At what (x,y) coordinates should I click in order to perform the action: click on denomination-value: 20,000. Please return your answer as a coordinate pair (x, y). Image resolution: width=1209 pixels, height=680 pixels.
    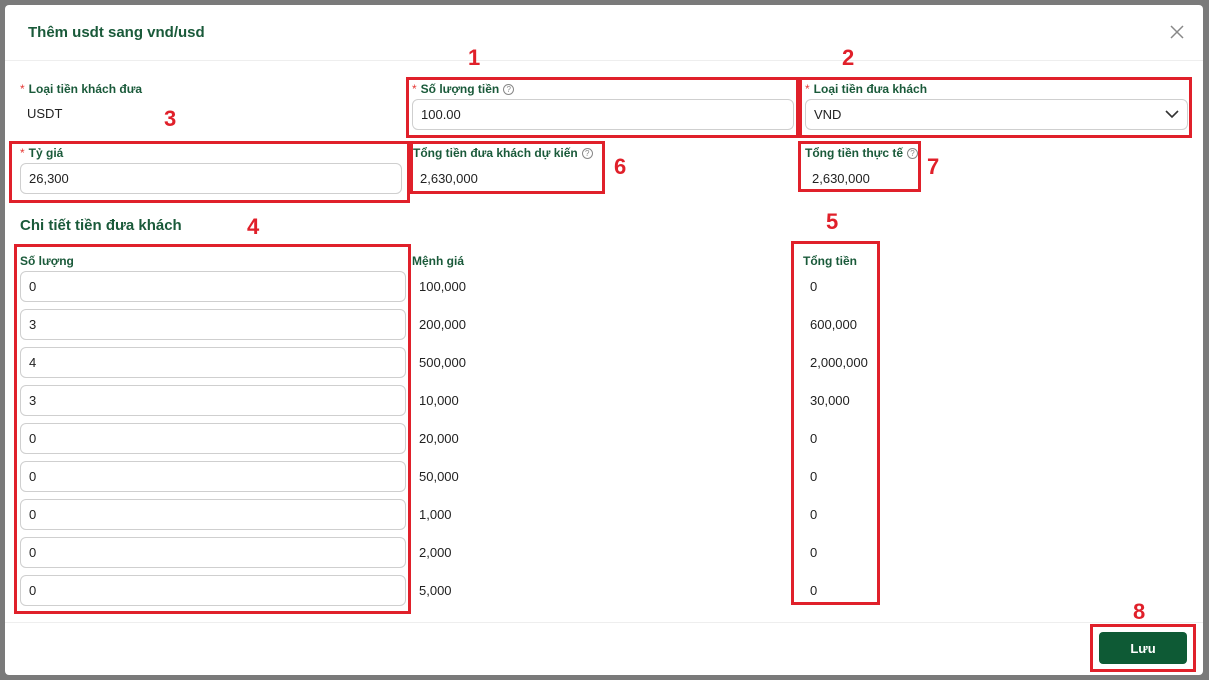
    Looking at the image, I should click on (439, 438).